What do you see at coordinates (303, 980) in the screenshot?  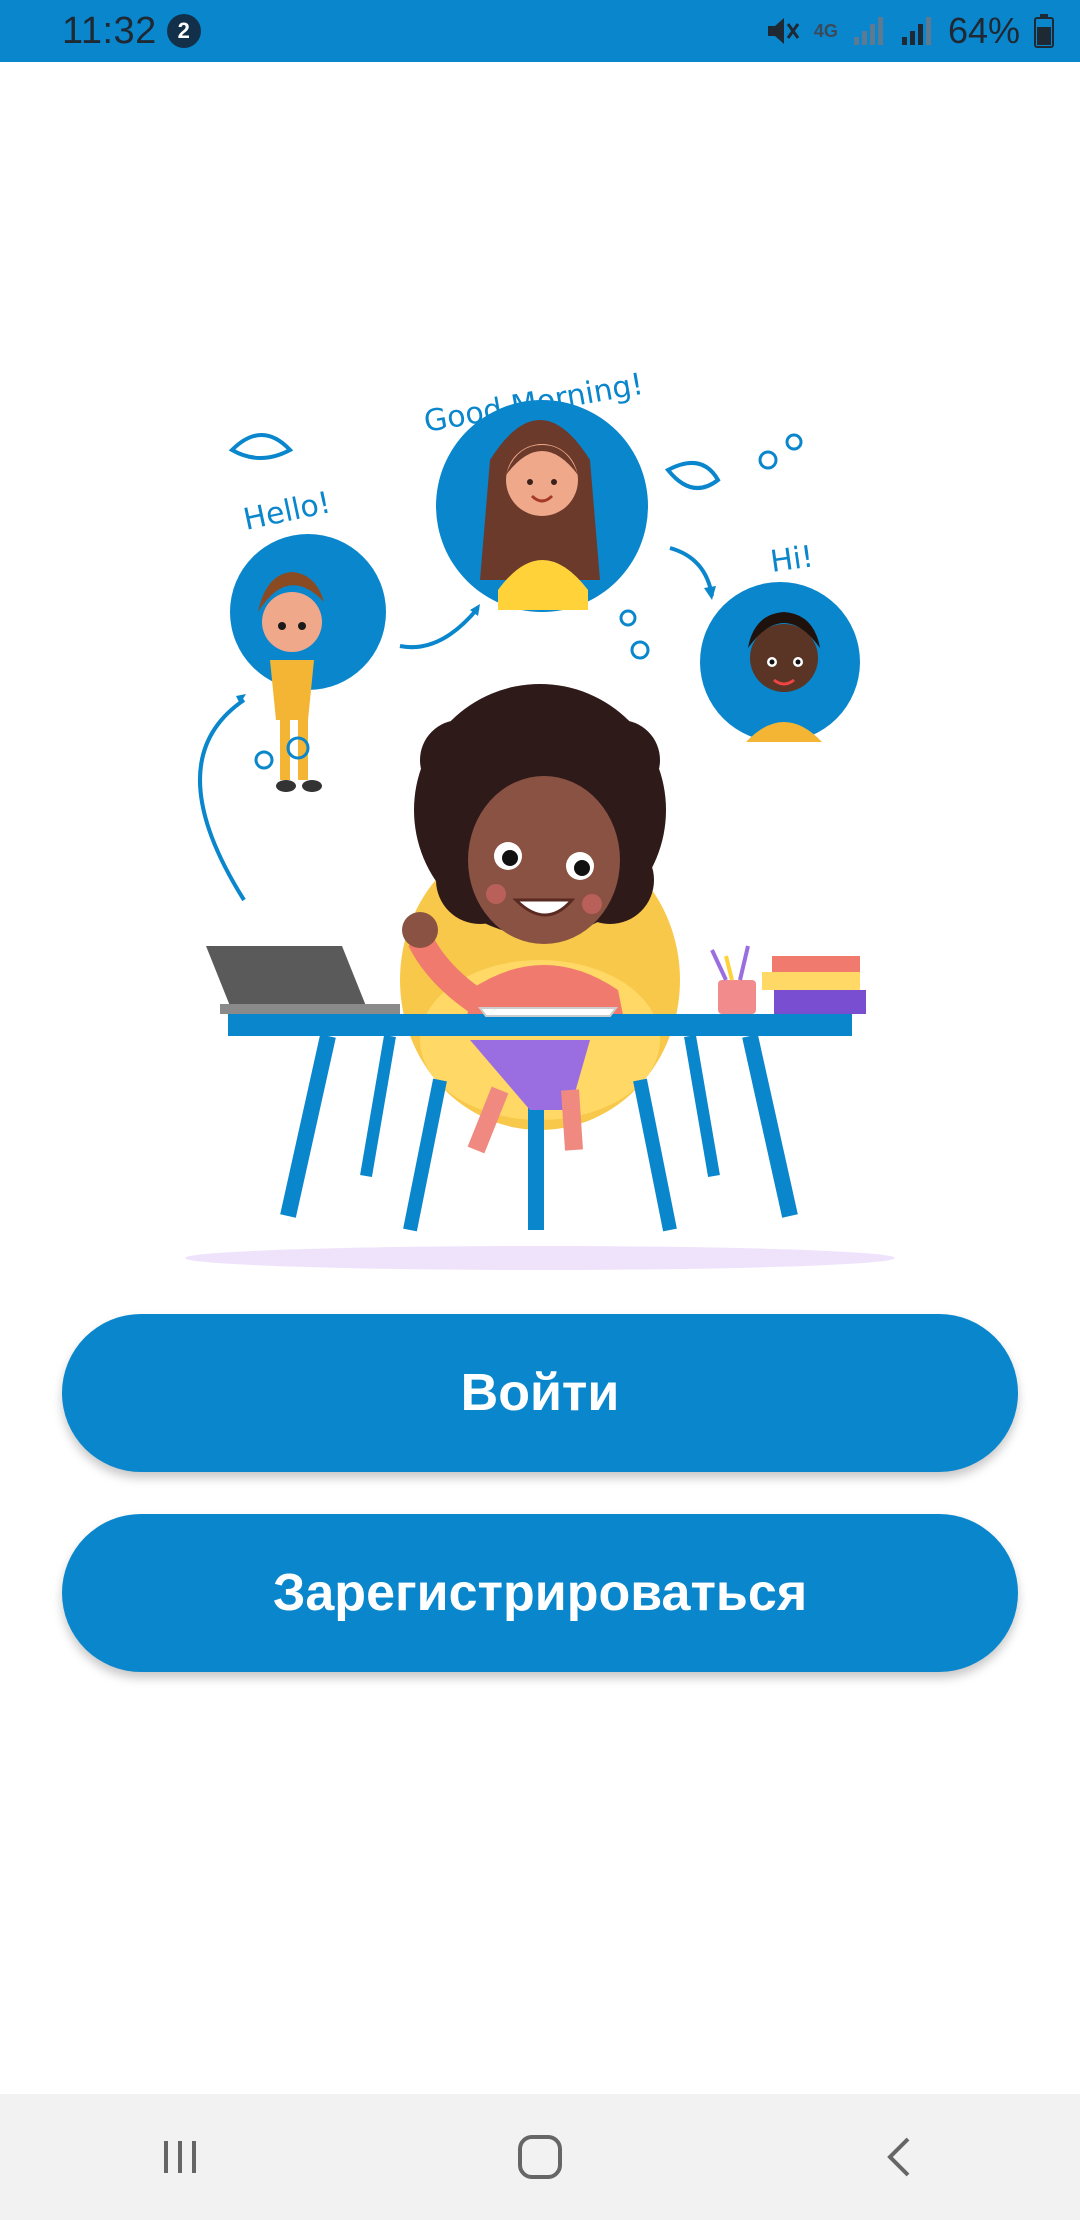 I see `laptop` at bounding box center [303, 980].